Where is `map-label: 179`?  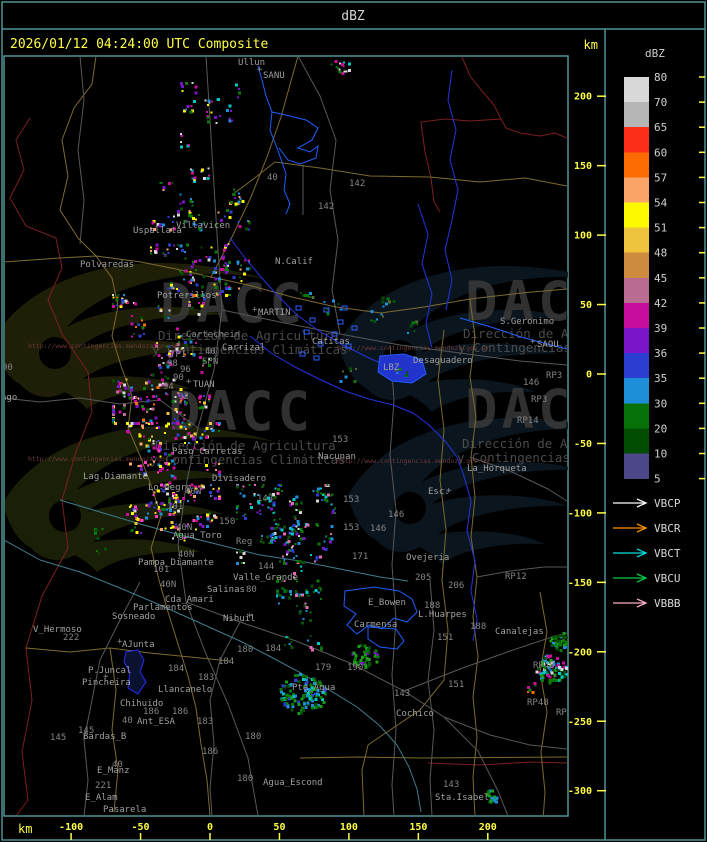
map-label: 179 is located at coordinates (323, 668).